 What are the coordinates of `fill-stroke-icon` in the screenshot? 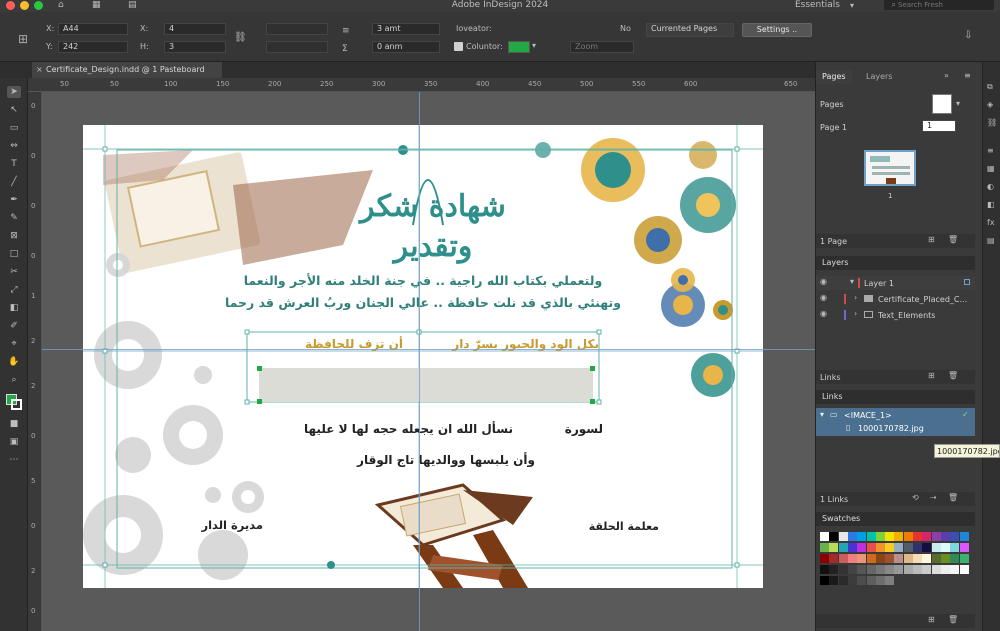 It's located at (14, 402).